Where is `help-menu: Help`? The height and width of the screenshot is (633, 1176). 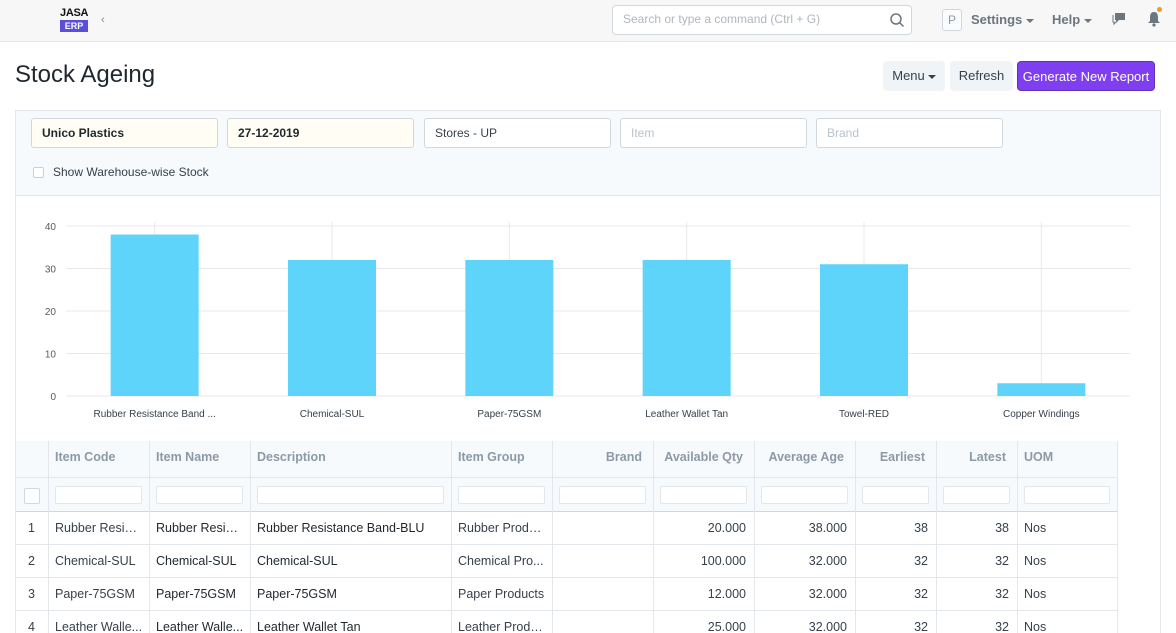 help-menu: Help is located at coordinates (1072, 19).